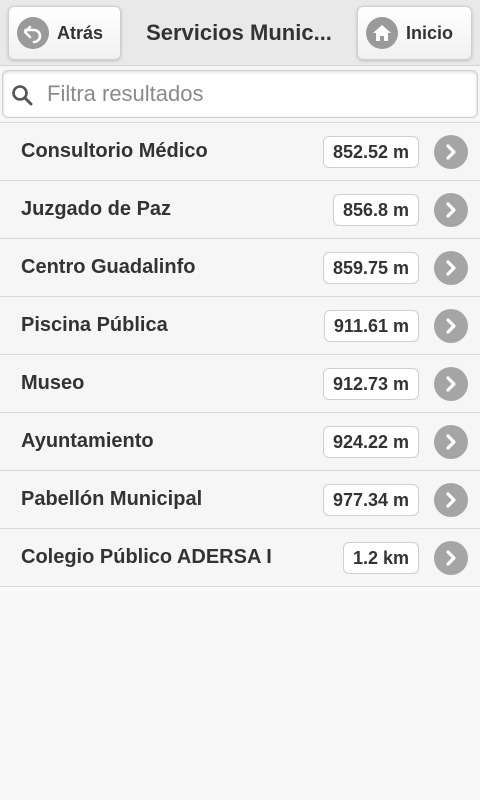 The image size is (480, 800). I want to click on distance-badge: 912.73 m, so click(370, 384).